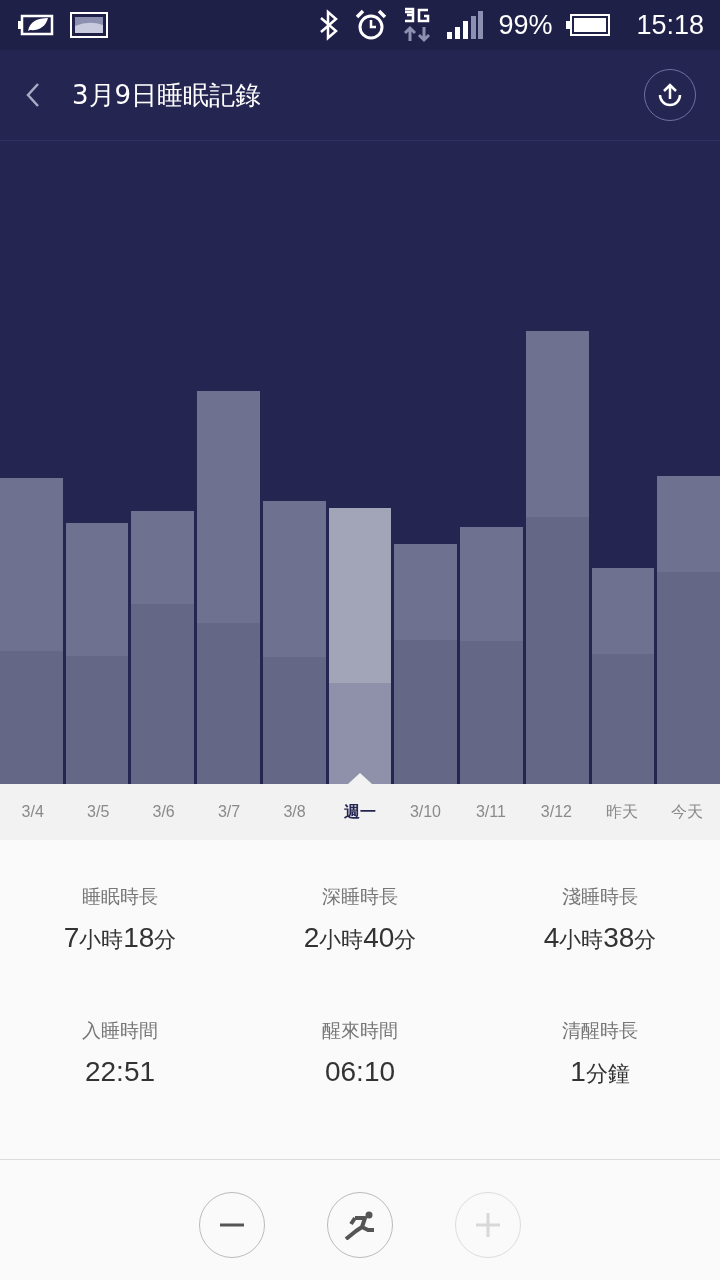  I want to click on battery-icon, so click(588, 25).